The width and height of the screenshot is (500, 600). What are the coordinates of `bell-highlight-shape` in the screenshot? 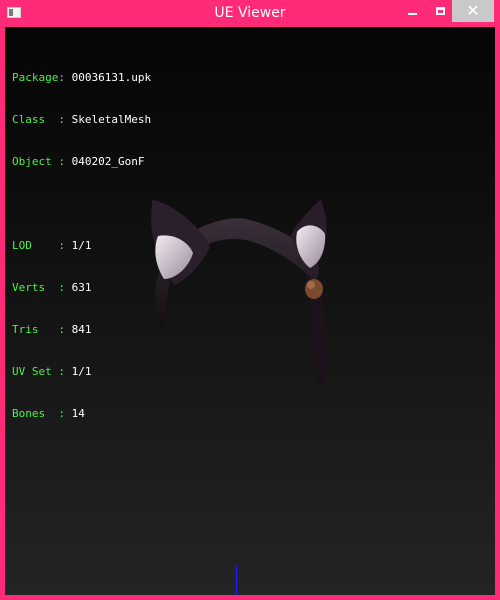 It's located at (311, 285).